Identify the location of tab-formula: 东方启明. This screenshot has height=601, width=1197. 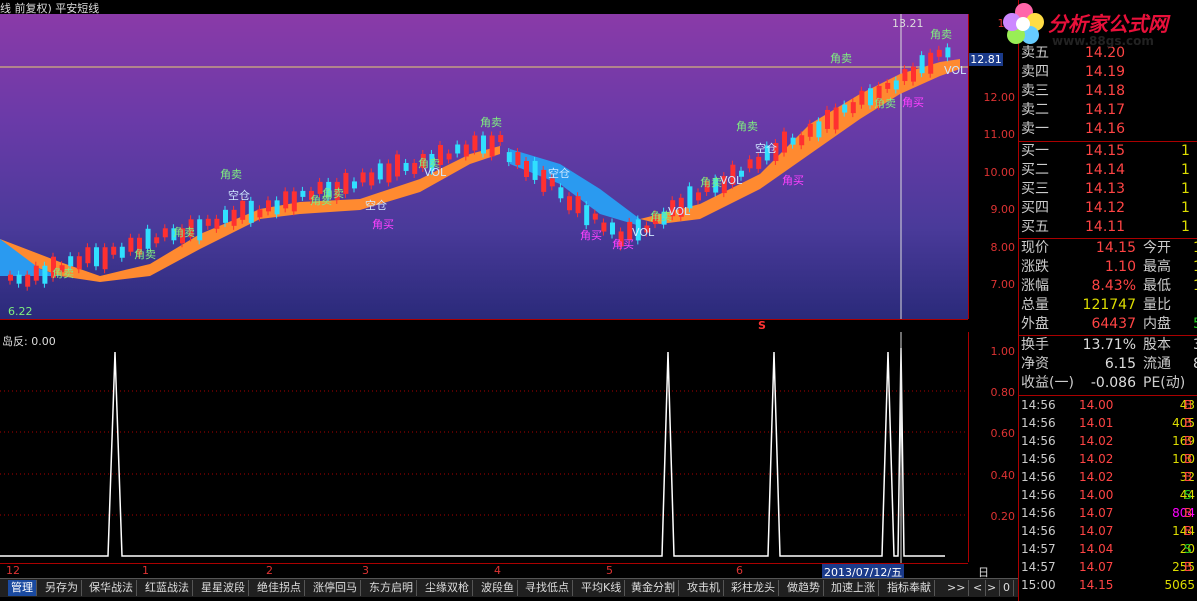
(391, 588).